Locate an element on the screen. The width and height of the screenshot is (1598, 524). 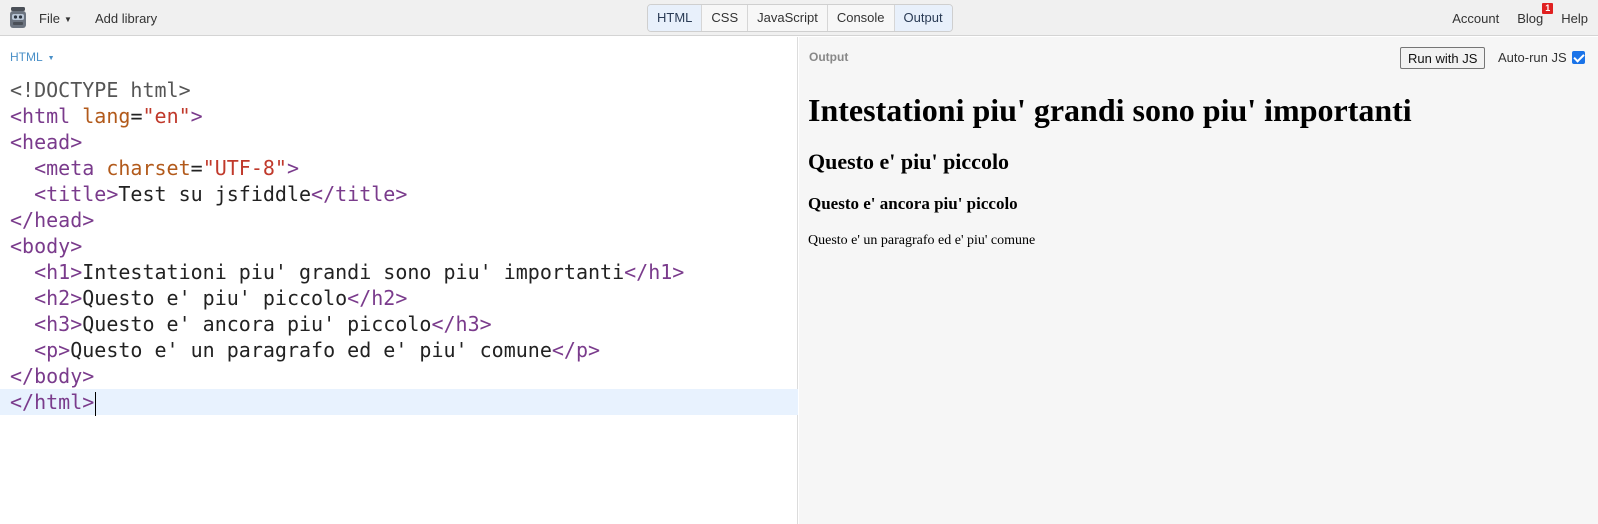
editor-language-dropdown: HTML ▼ is located at coordinates (32, 57).